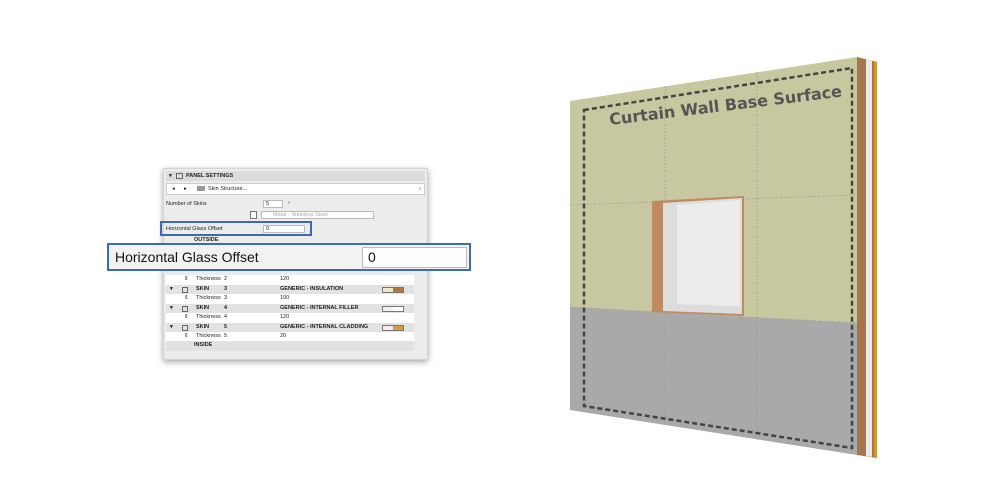  What do you see at coordinates (708, 253) in the screenshot?
I see `window-glass` at bounding box center [708, 253].